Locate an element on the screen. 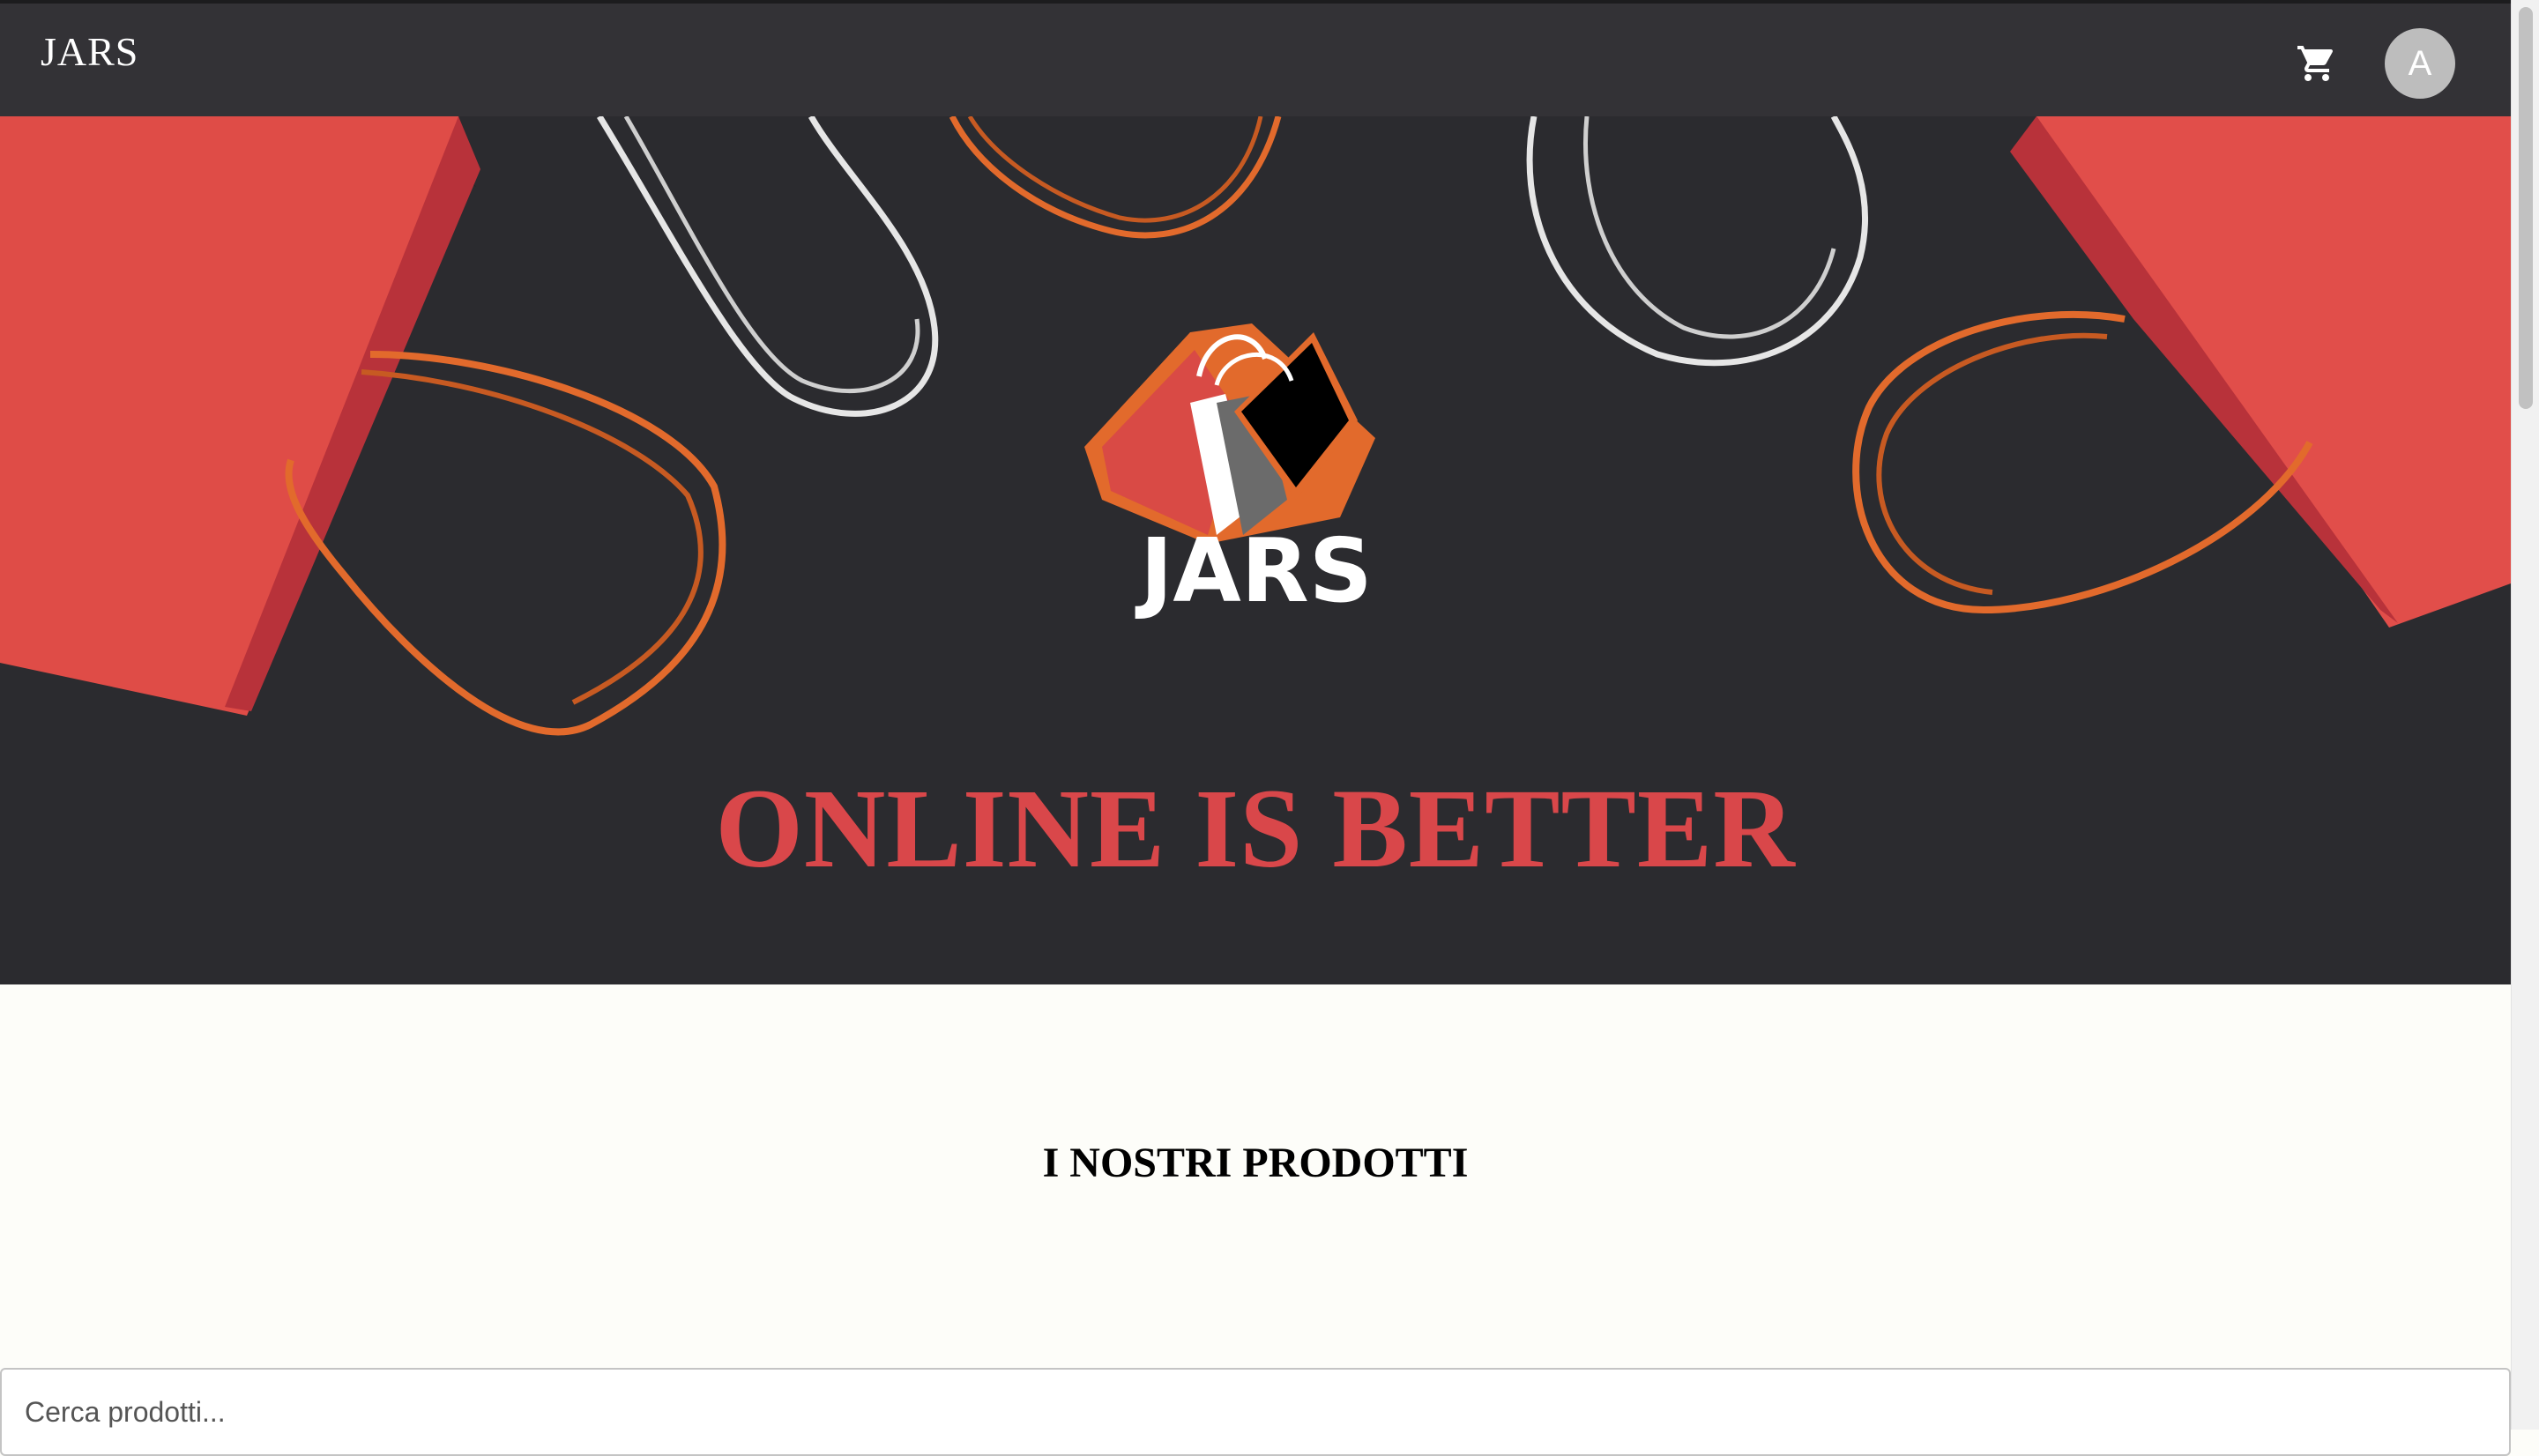 This screenshot has height=1456, width=2539. product-search-input is located at coordinates (1255, 1412).